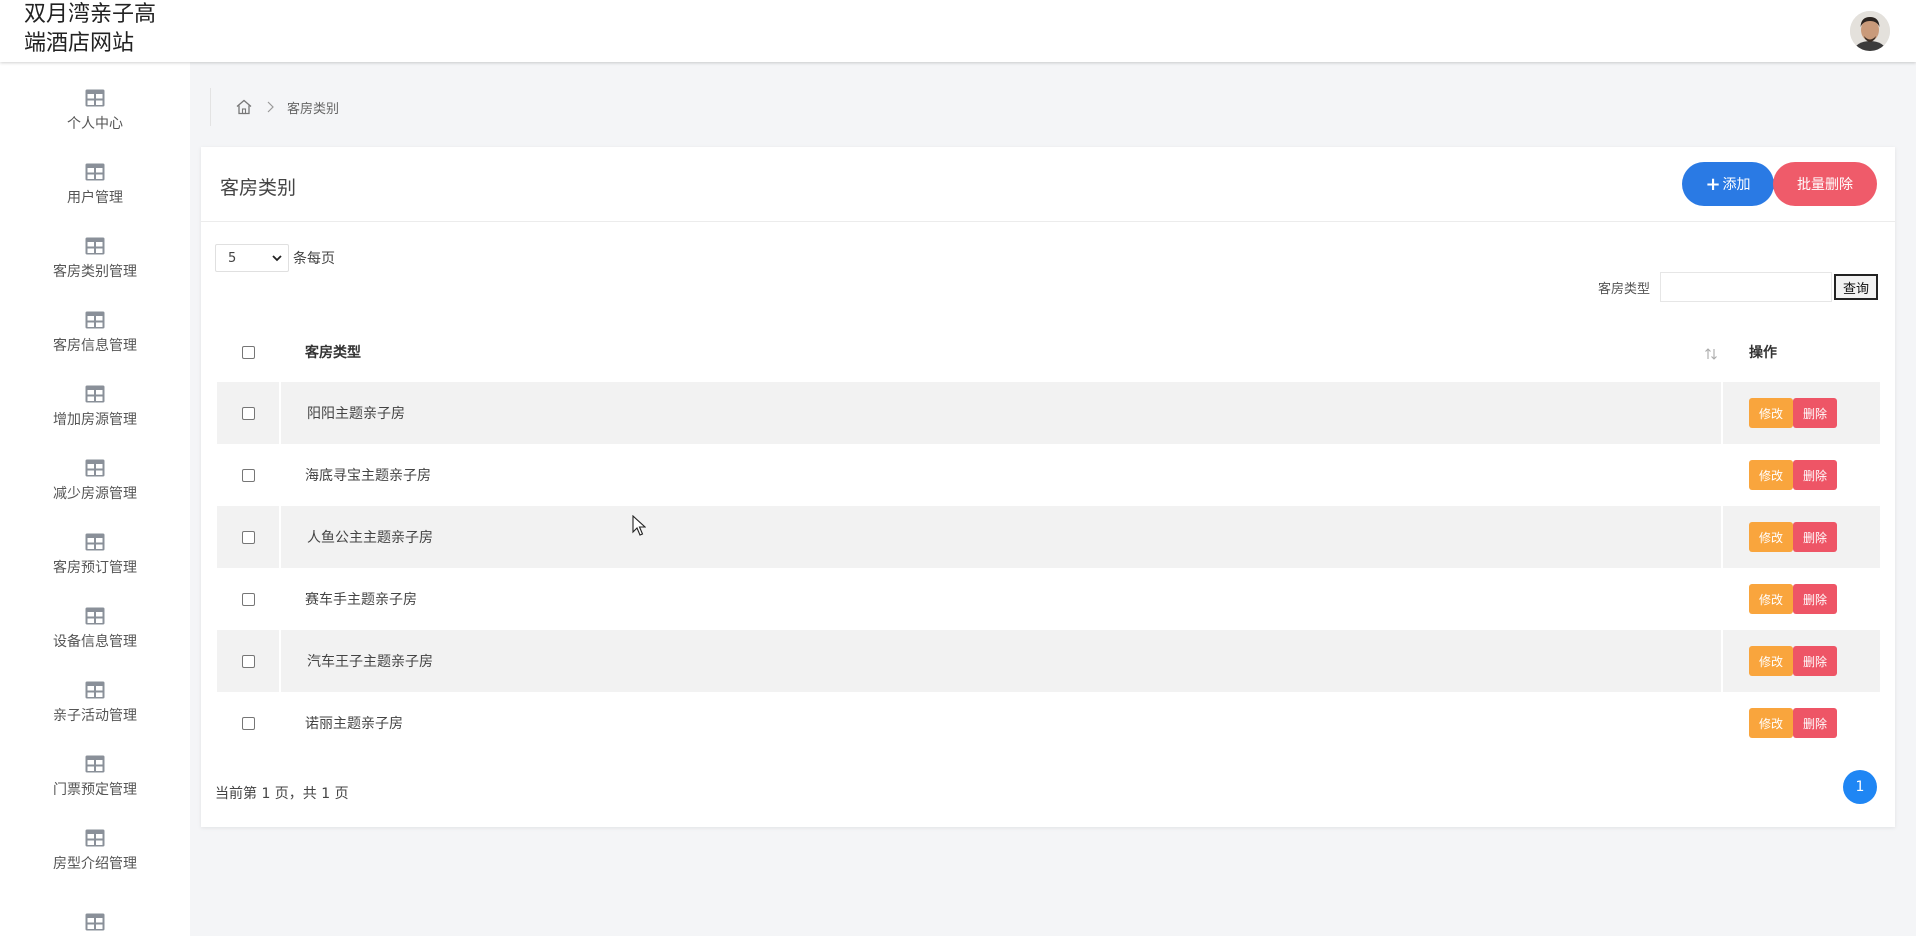  Describe the element at coordinates (95, 420) in the screenshot. I see `sidebar-item-label: 增加房源管理` at that location.